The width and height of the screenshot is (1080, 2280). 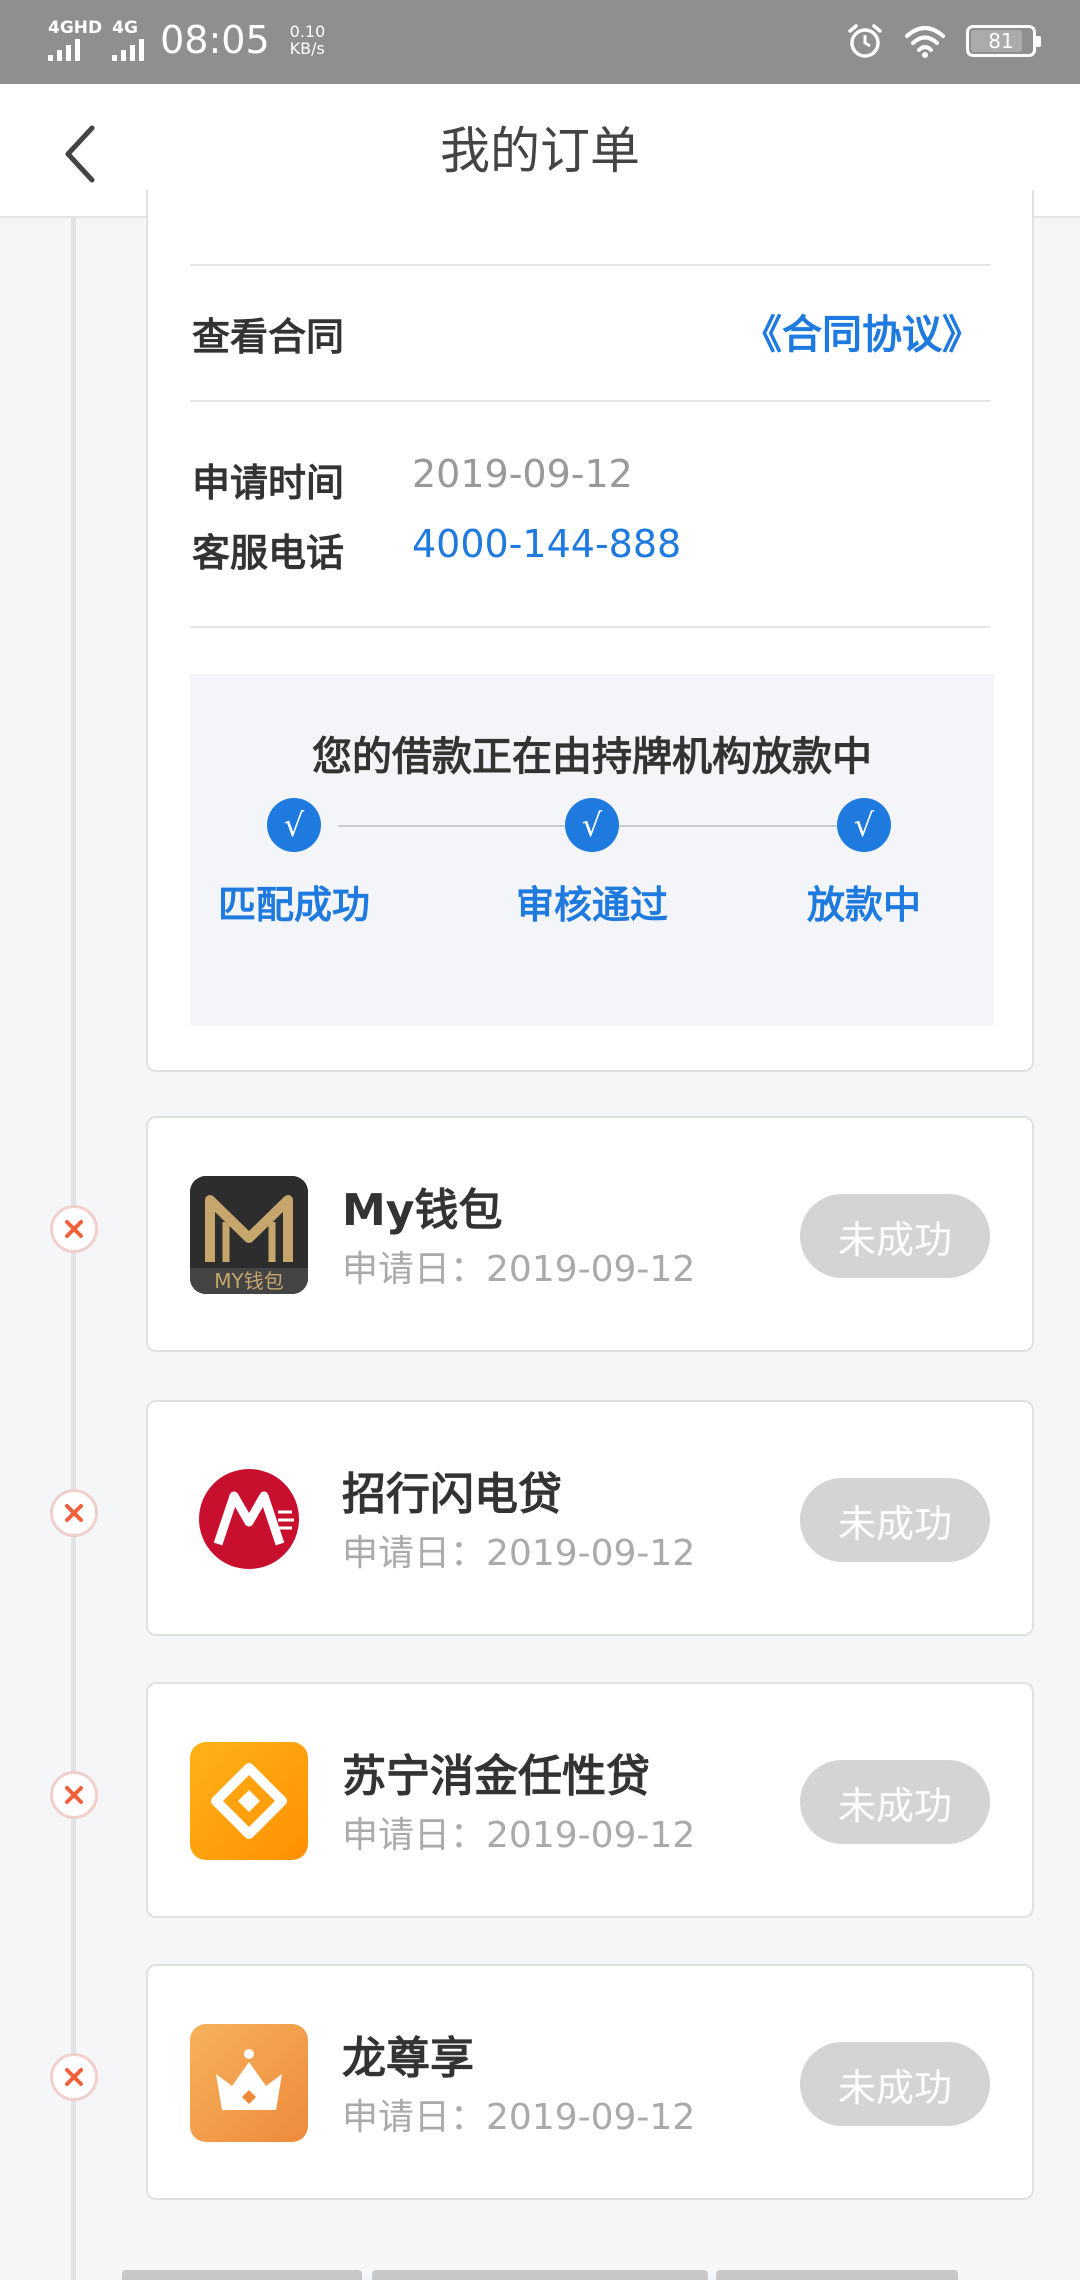 What do you see at coordinates (249, 1235) in the screenshot?
I see `my-wallet-logo: MY钱包` at bounding box center [249, 1235].